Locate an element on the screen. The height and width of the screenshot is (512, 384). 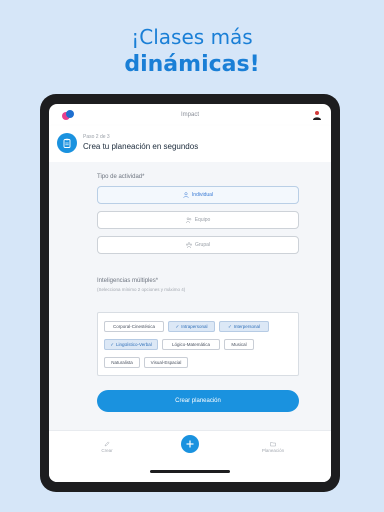
brand-name: Impact is located at coordinates (189, 115).